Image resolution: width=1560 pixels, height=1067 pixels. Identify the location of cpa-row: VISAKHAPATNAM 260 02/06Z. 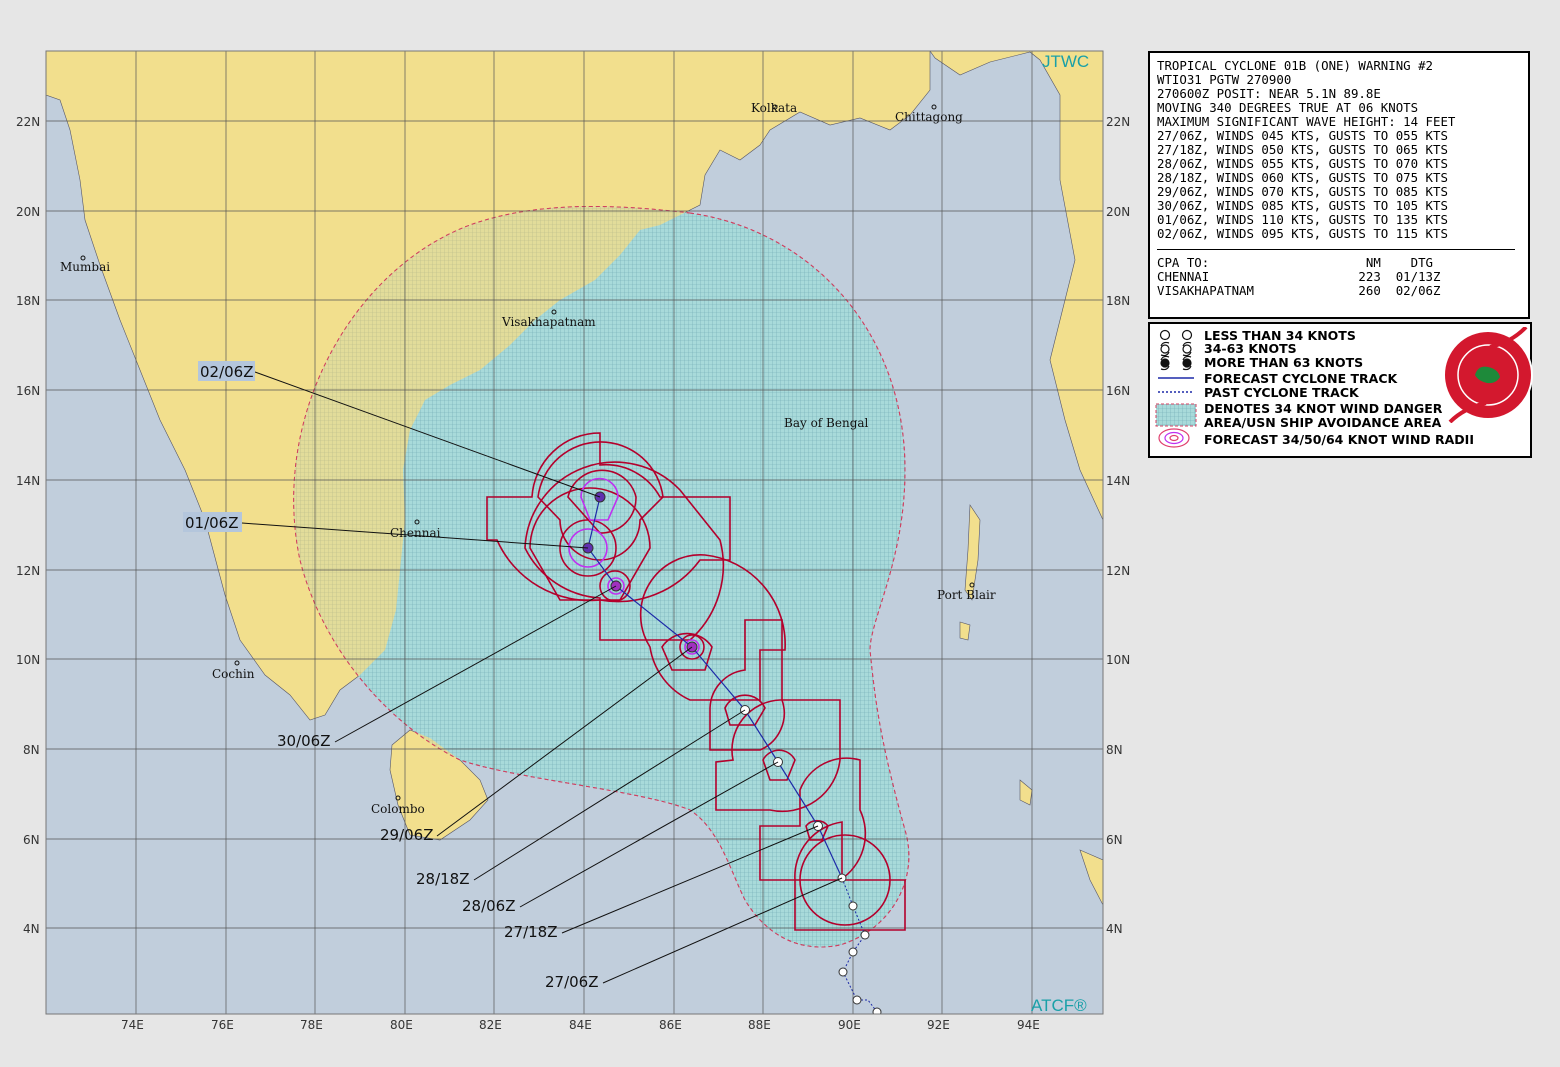
(1299, 290).